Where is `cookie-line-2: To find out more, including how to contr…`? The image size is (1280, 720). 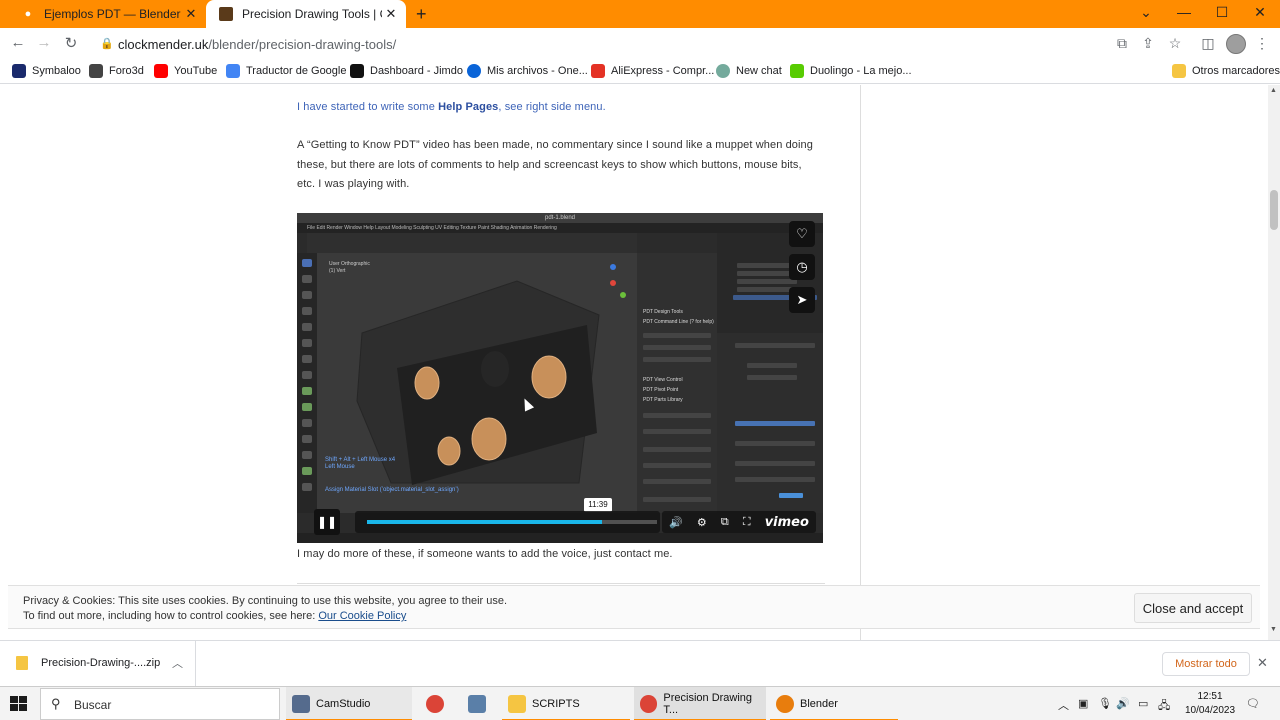 cookie-line-2: To find out more, including how to contr… is located at coordinates (171, 616).